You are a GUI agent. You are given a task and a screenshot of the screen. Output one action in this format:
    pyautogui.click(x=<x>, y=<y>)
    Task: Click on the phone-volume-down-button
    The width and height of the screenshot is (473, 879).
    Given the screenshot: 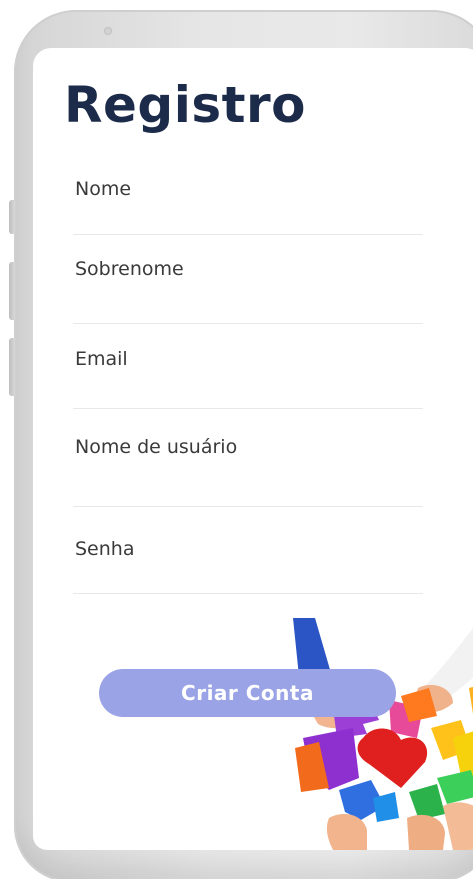 What is the action you would take?
    pyautogui.click(x=12, y=367)
    